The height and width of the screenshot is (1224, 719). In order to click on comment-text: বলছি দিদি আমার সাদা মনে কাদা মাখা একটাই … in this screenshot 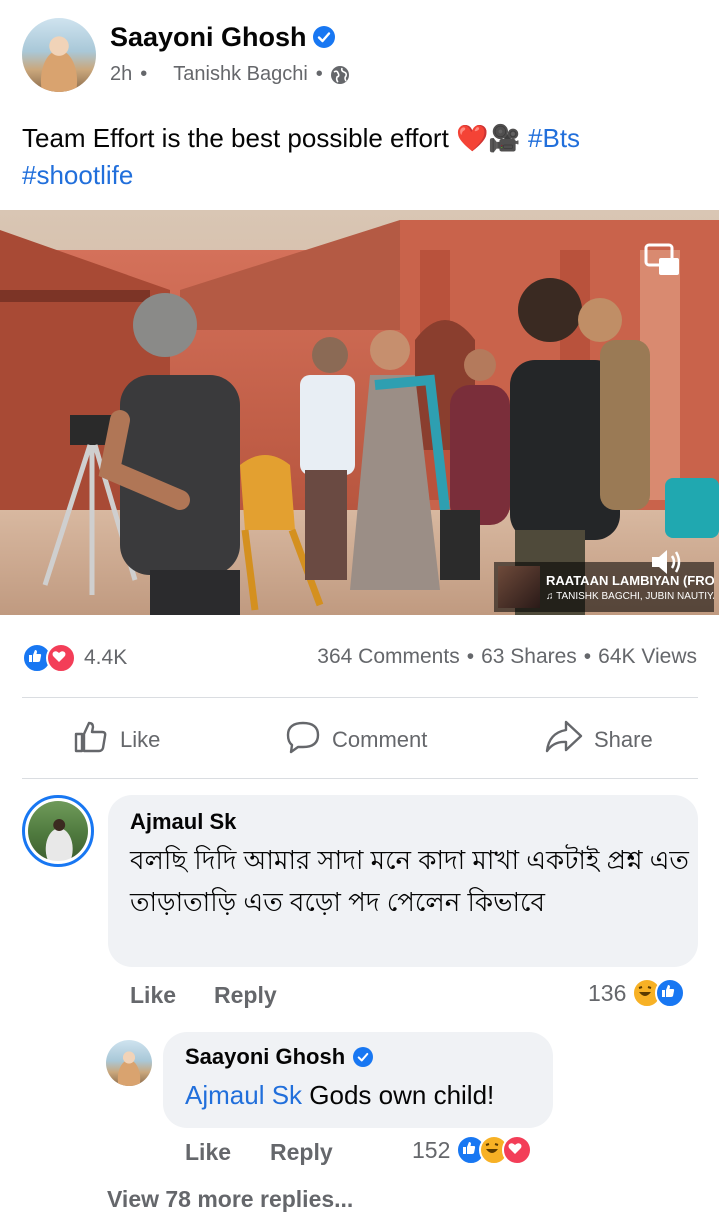, I will do `click(409, 881)`.